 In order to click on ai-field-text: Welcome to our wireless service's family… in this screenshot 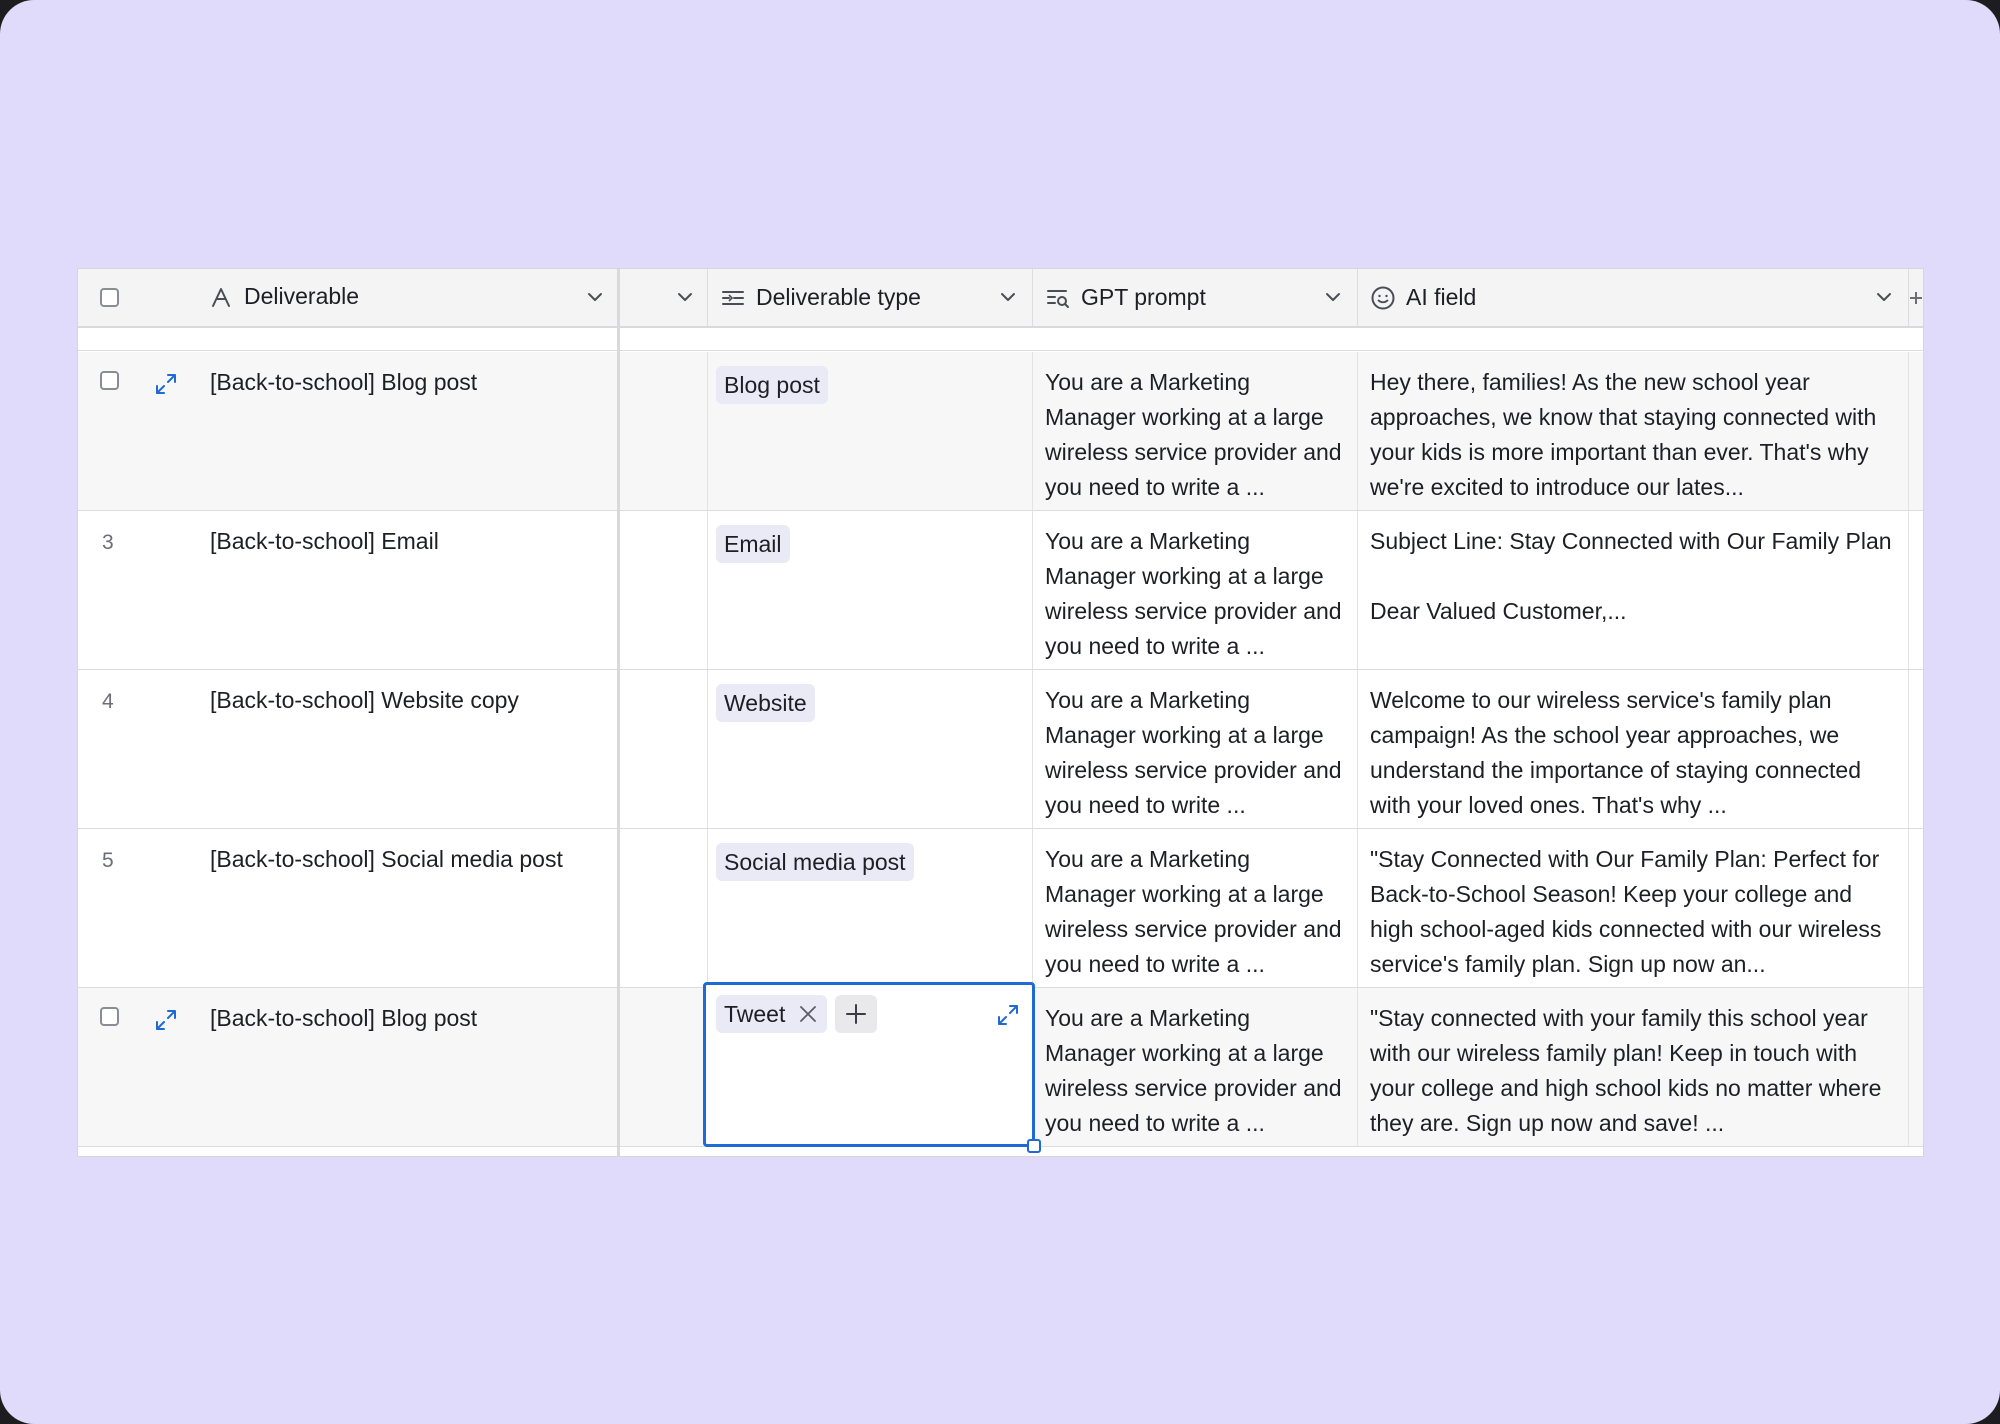, I will do `click(1619, 752)`.